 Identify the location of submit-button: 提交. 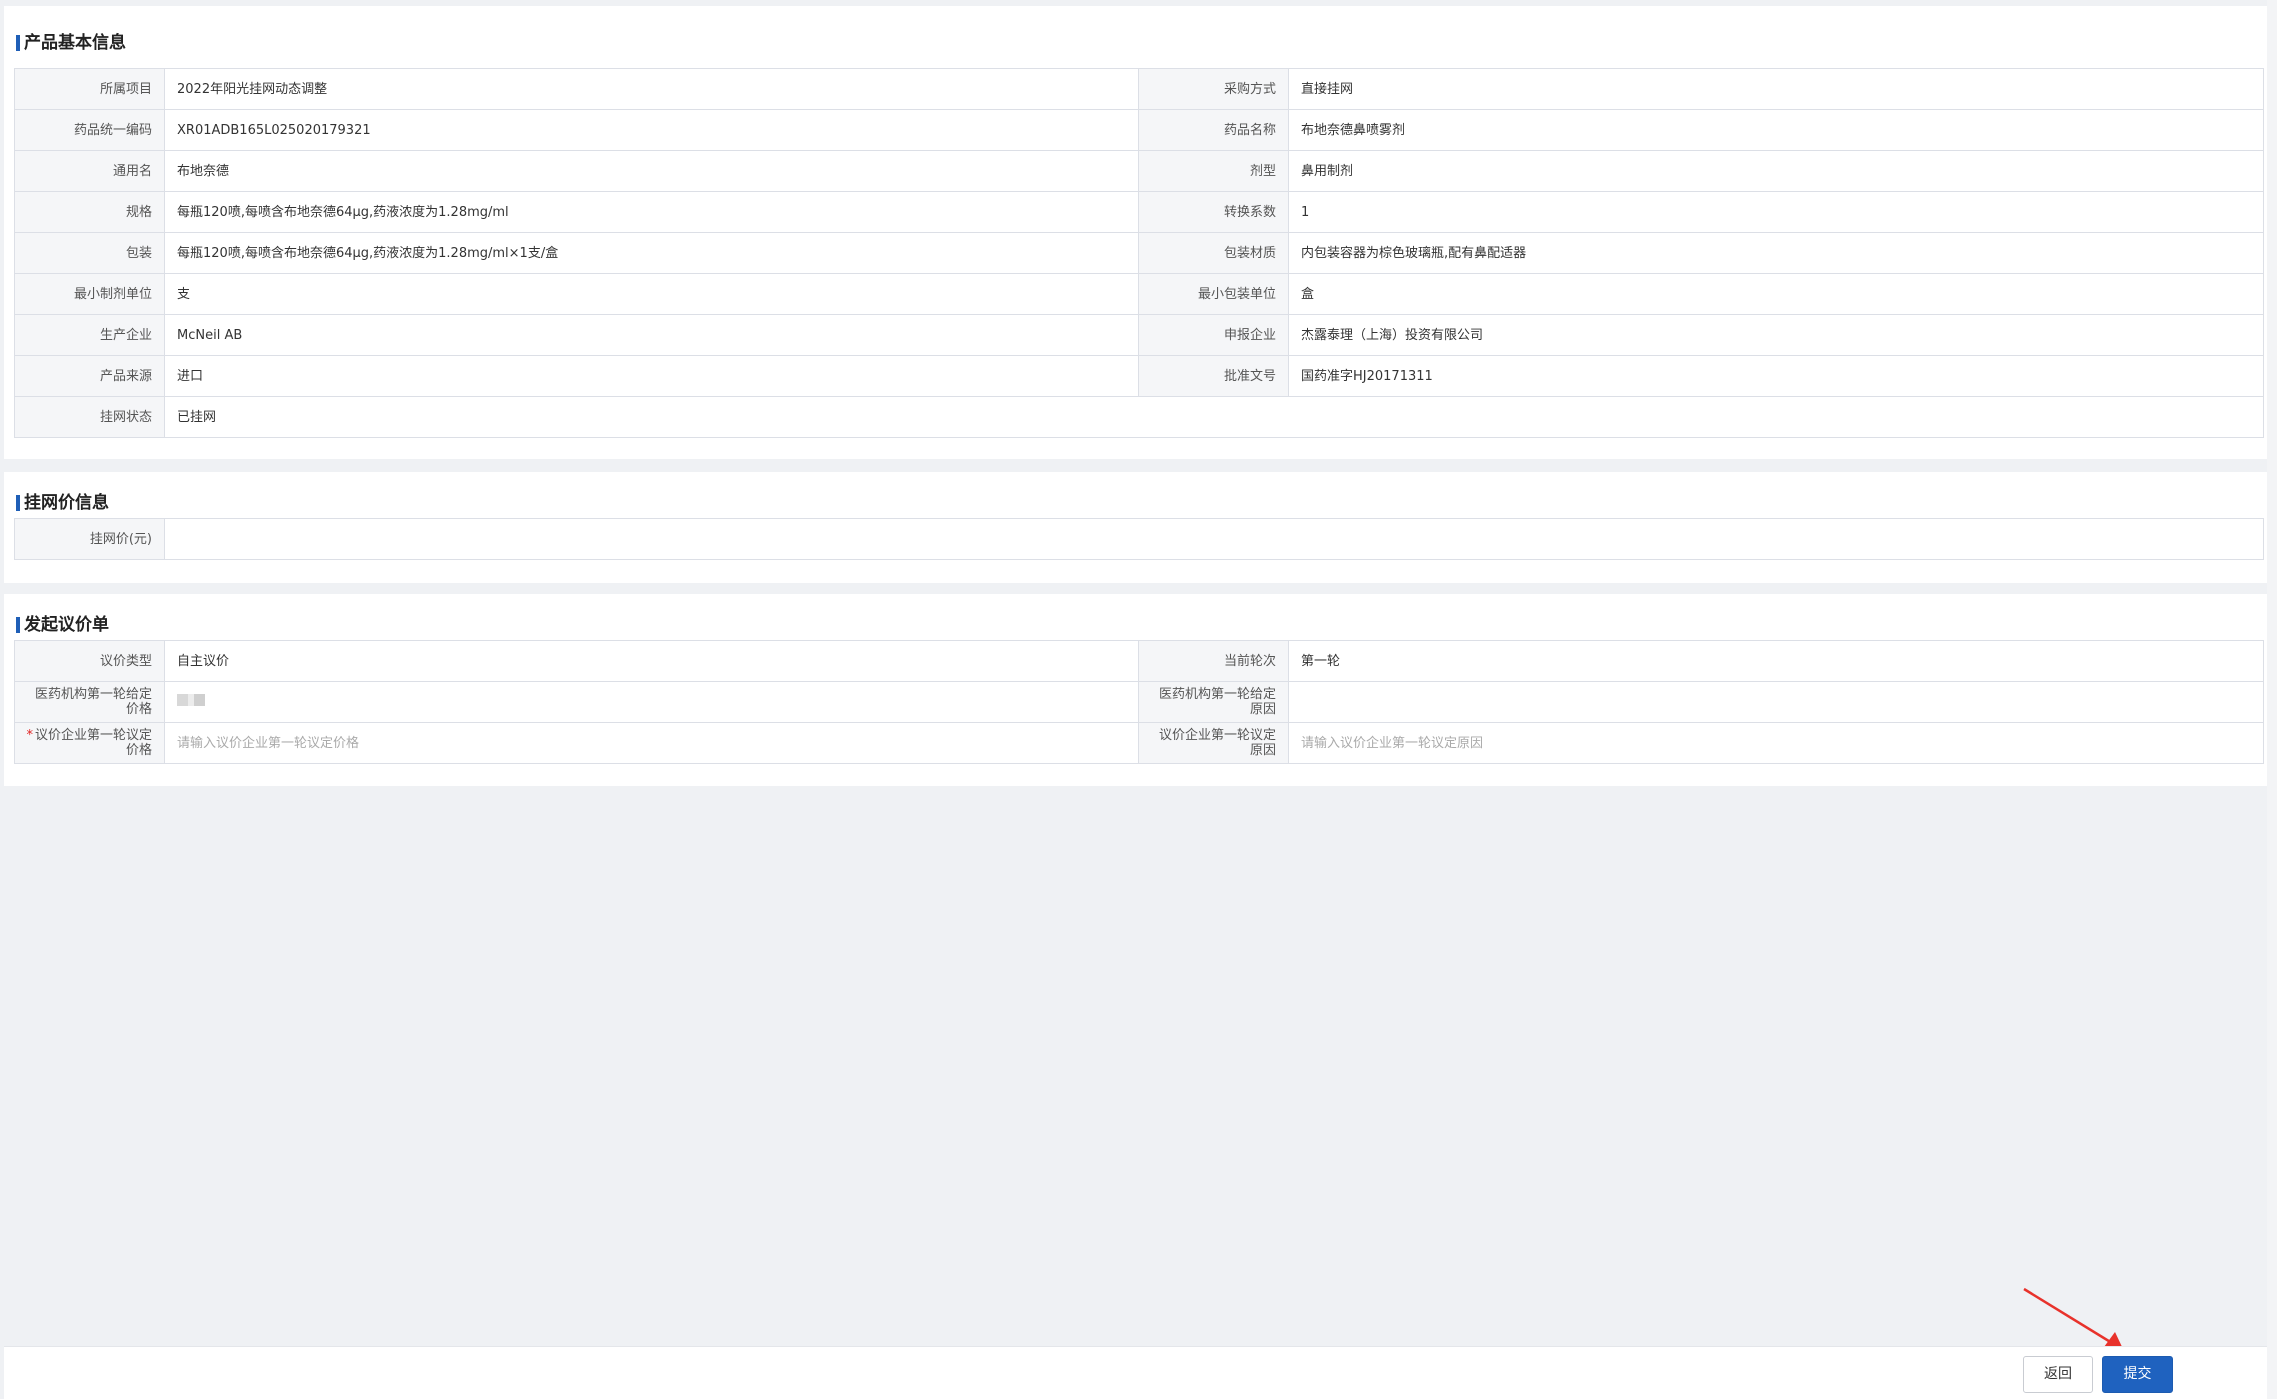
(2137, 1374).